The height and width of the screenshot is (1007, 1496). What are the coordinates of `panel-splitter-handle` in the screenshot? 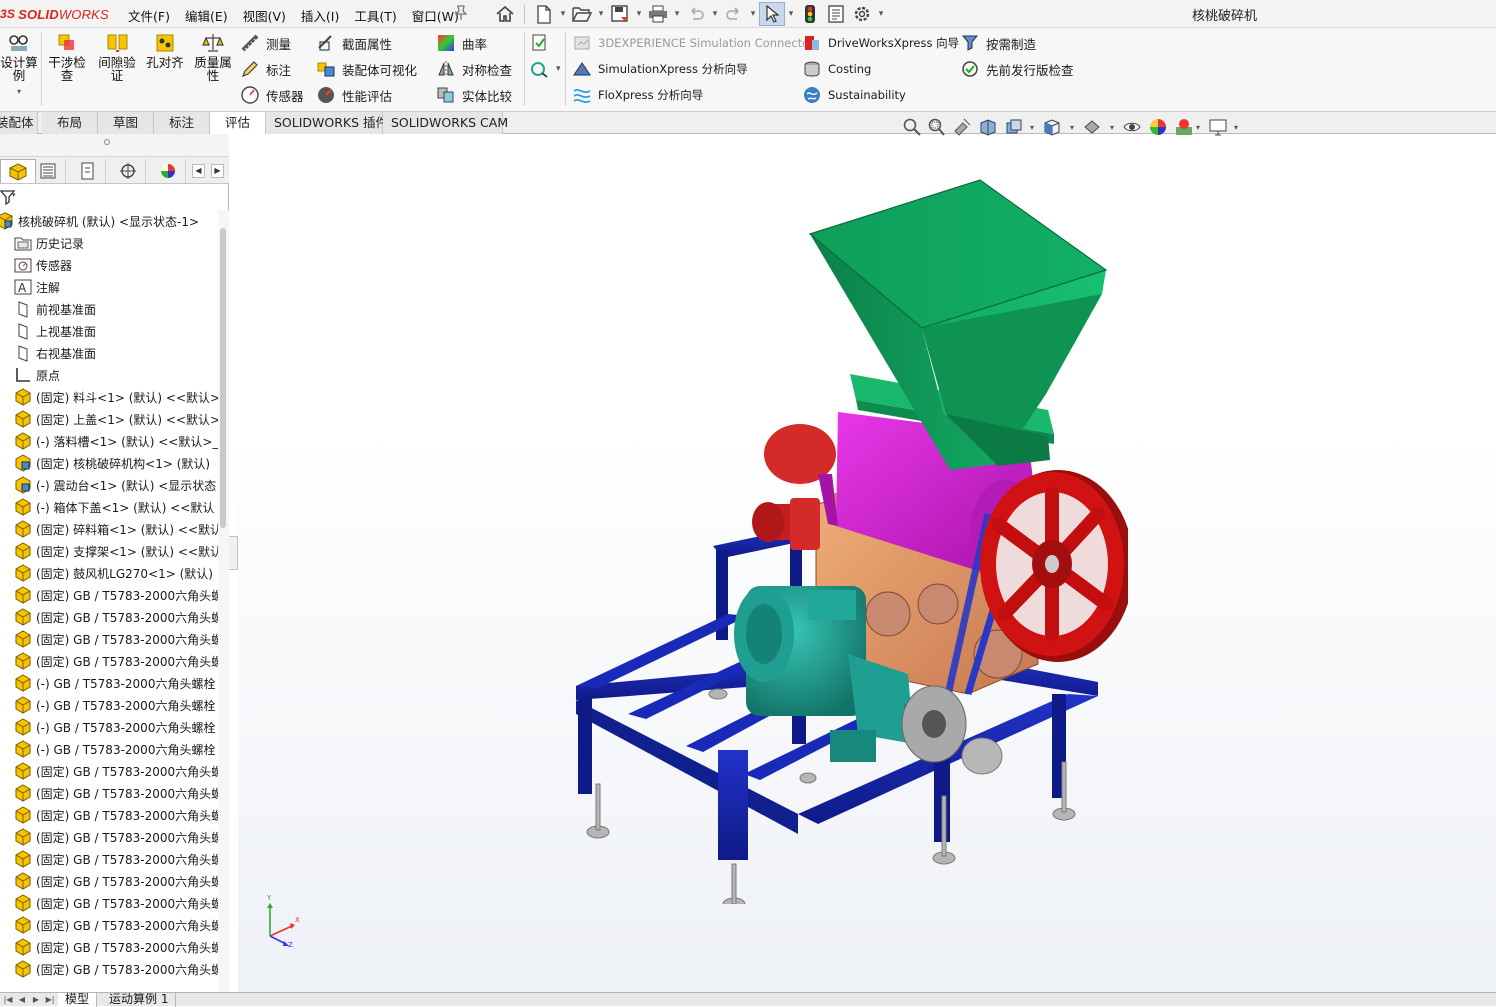 It's located at (233, 553).